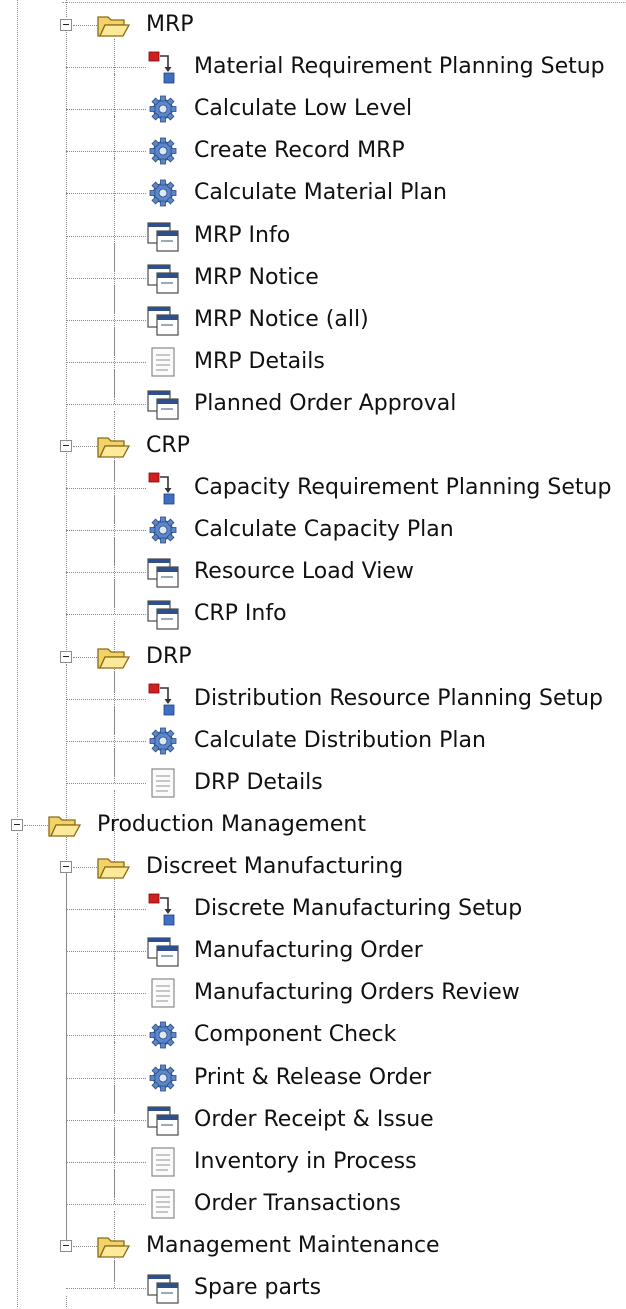 The width and height of the screenshot is (626, 1309). Describe the element at coordinates (17, 824) in the screenshot. I see `collapse-toggle-production-management` at that location.